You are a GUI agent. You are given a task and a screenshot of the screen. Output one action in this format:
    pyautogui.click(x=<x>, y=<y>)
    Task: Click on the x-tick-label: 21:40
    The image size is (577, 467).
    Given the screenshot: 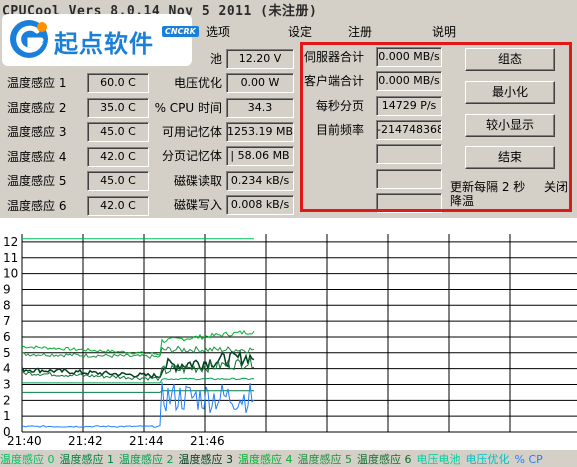 What is the action you would take?
    pyautogui.click(x=24, y=441)
    